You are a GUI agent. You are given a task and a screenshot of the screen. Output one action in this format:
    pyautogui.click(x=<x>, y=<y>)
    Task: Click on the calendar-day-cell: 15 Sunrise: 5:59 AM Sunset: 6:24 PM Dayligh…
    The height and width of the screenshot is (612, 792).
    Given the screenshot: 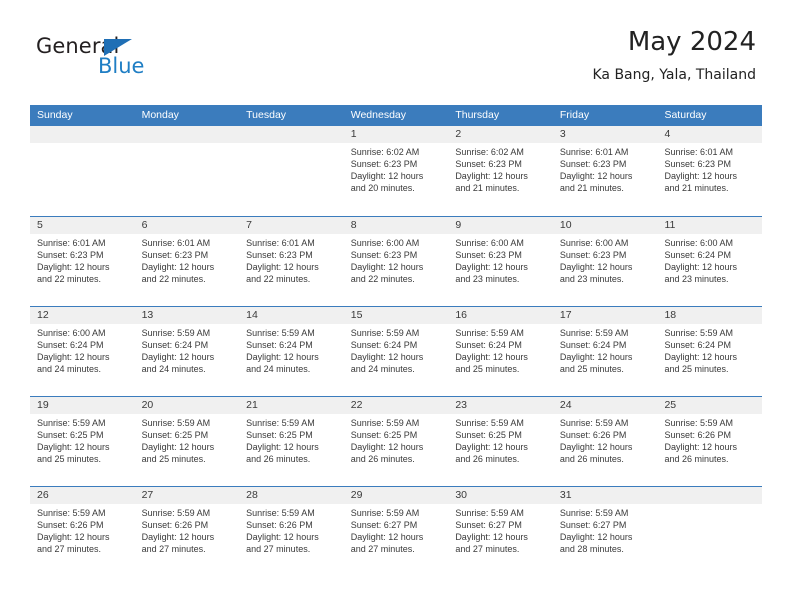 What is the action you would take?
    pyautogui.click(x=396, y=351)
    